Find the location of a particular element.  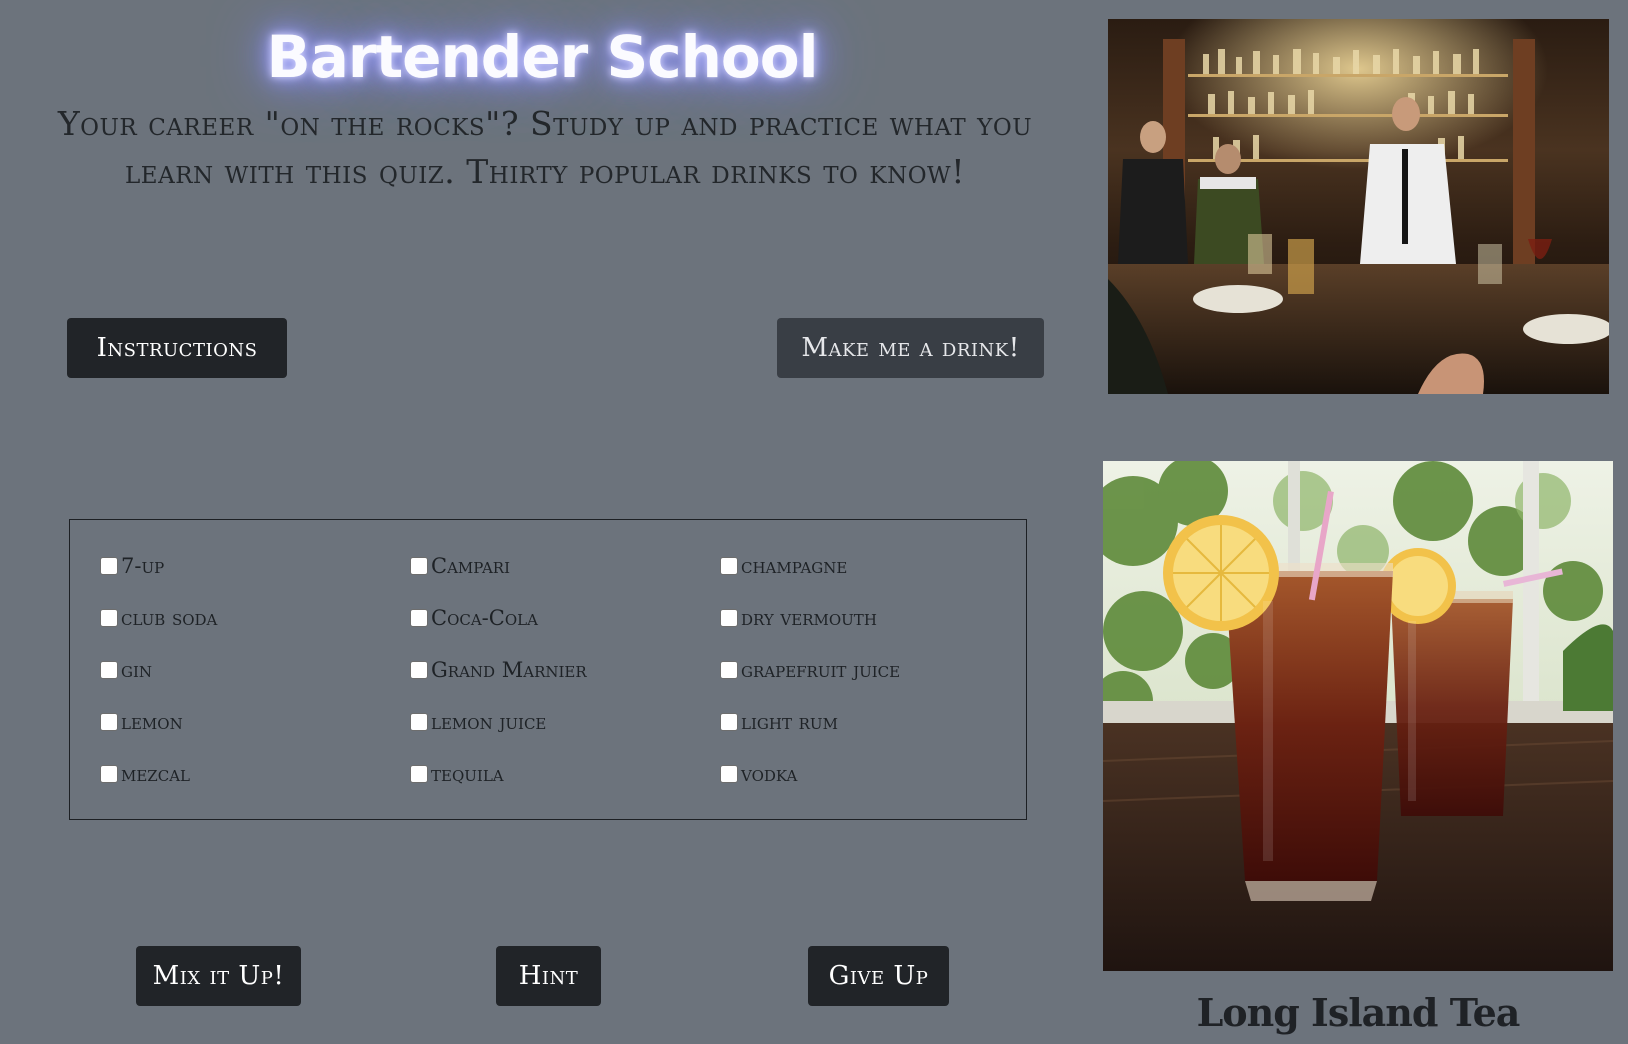

hint-button: Hint is located at coordinates (548, 976).